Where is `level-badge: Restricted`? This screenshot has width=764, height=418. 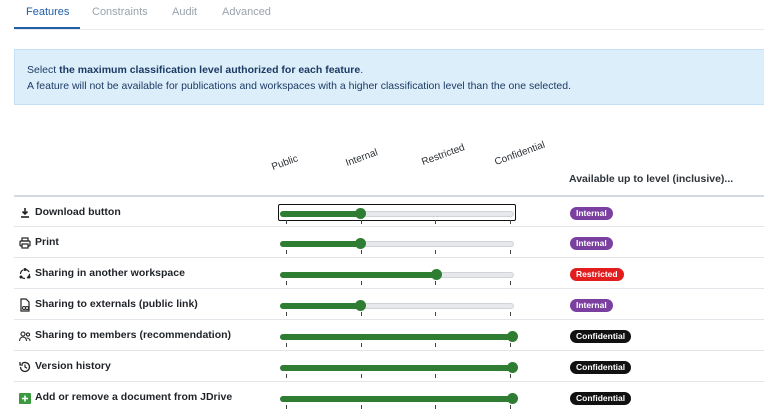
level-badge: Restricted is located at coordinates (597, 274).